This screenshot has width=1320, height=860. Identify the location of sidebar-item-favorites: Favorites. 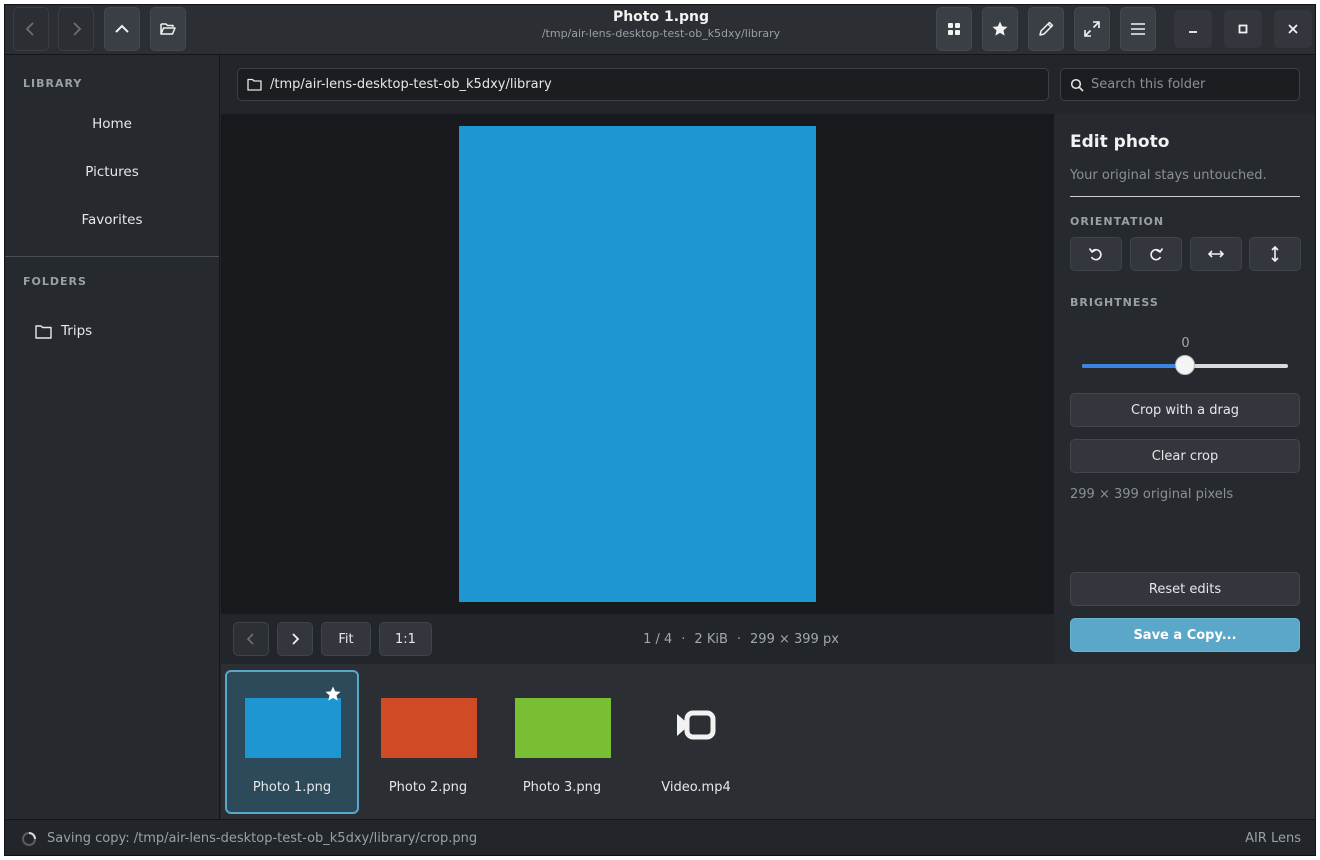
(112, 220).